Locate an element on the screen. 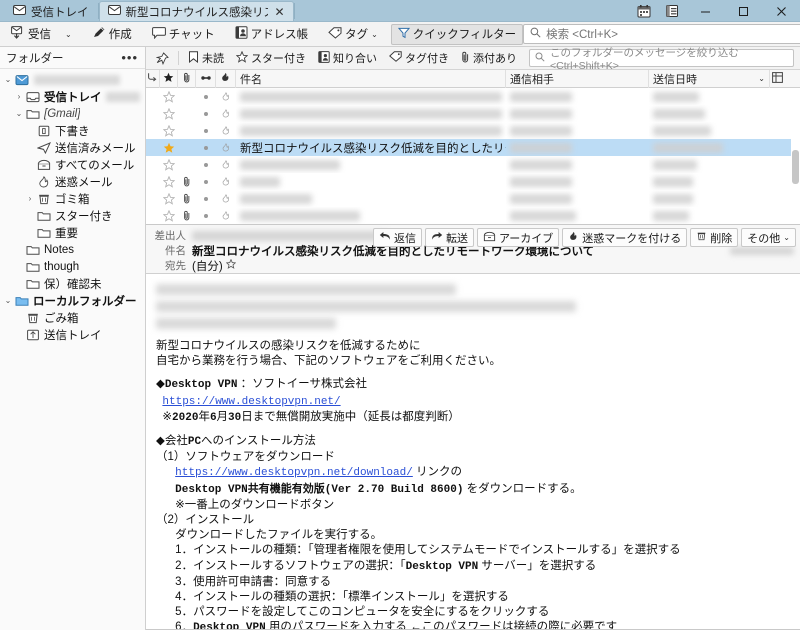  sidebar-item-重要: 重要 is located at coordinates (72, 232).